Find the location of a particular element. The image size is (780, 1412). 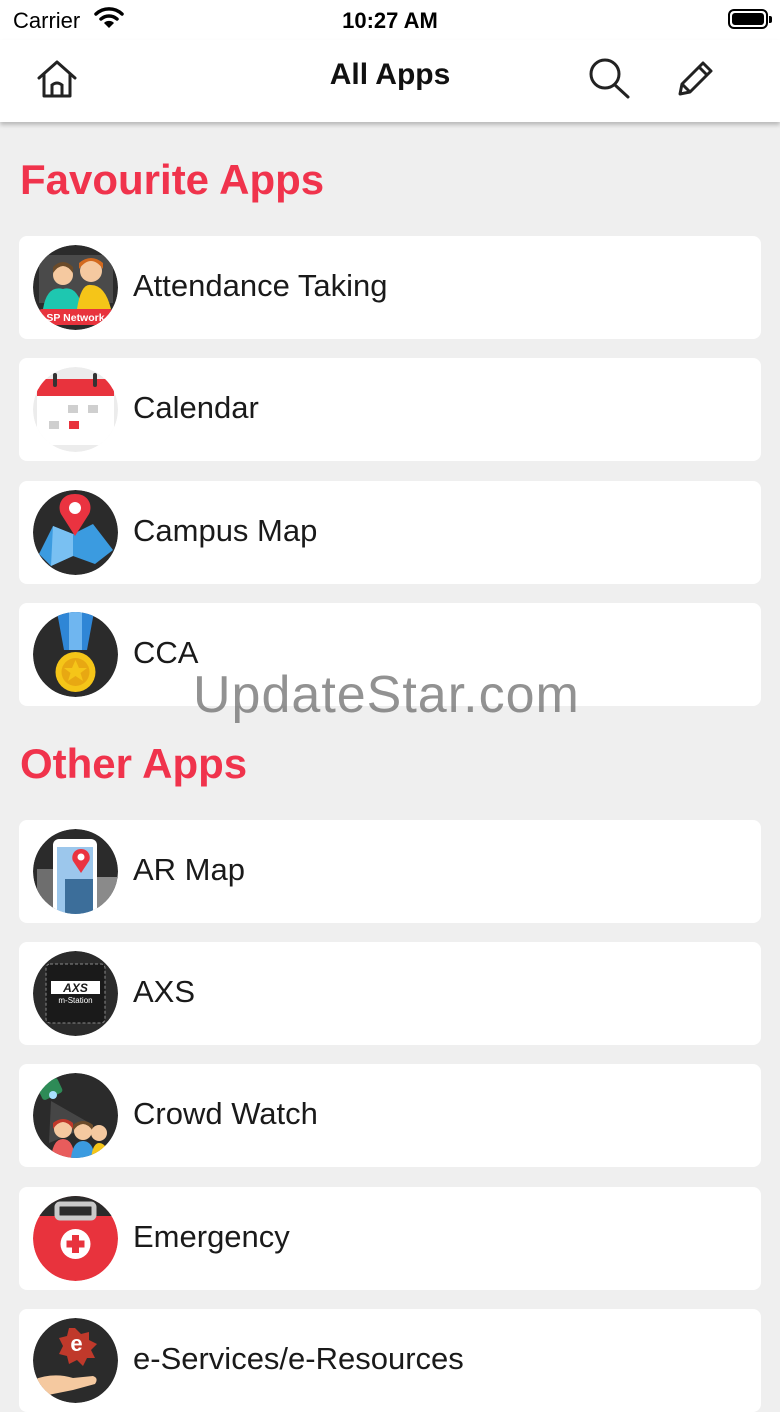

app-row-calendar: Calendar is located at coordinates (390, 409).